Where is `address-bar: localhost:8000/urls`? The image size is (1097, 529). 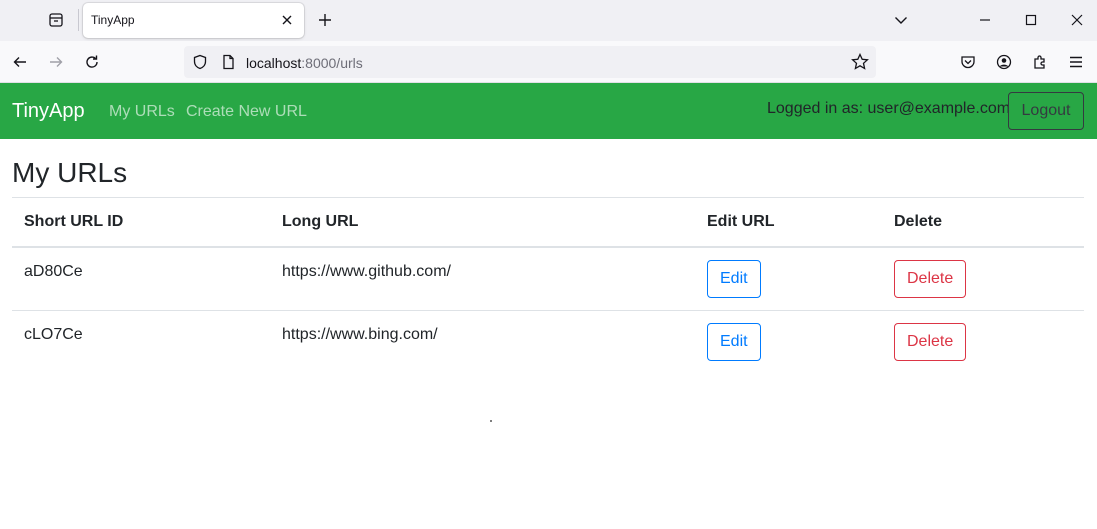
address-bar: localhost:8000/urls is located at coordinates (530, 62).